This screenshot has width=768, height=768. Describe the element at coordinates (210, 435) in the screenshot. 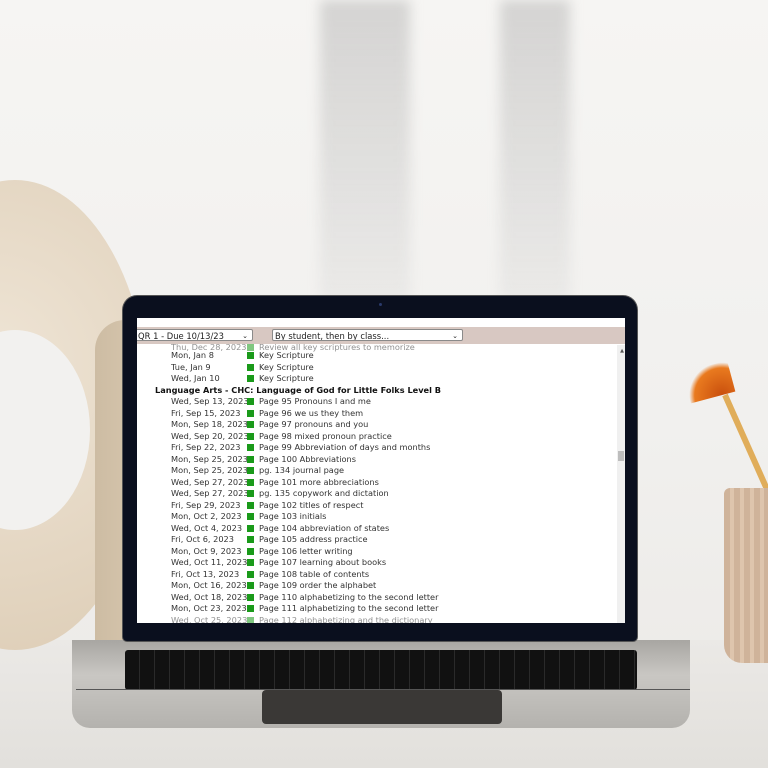

I see `item-date: Wed, Sep 20, 2023` at that location.